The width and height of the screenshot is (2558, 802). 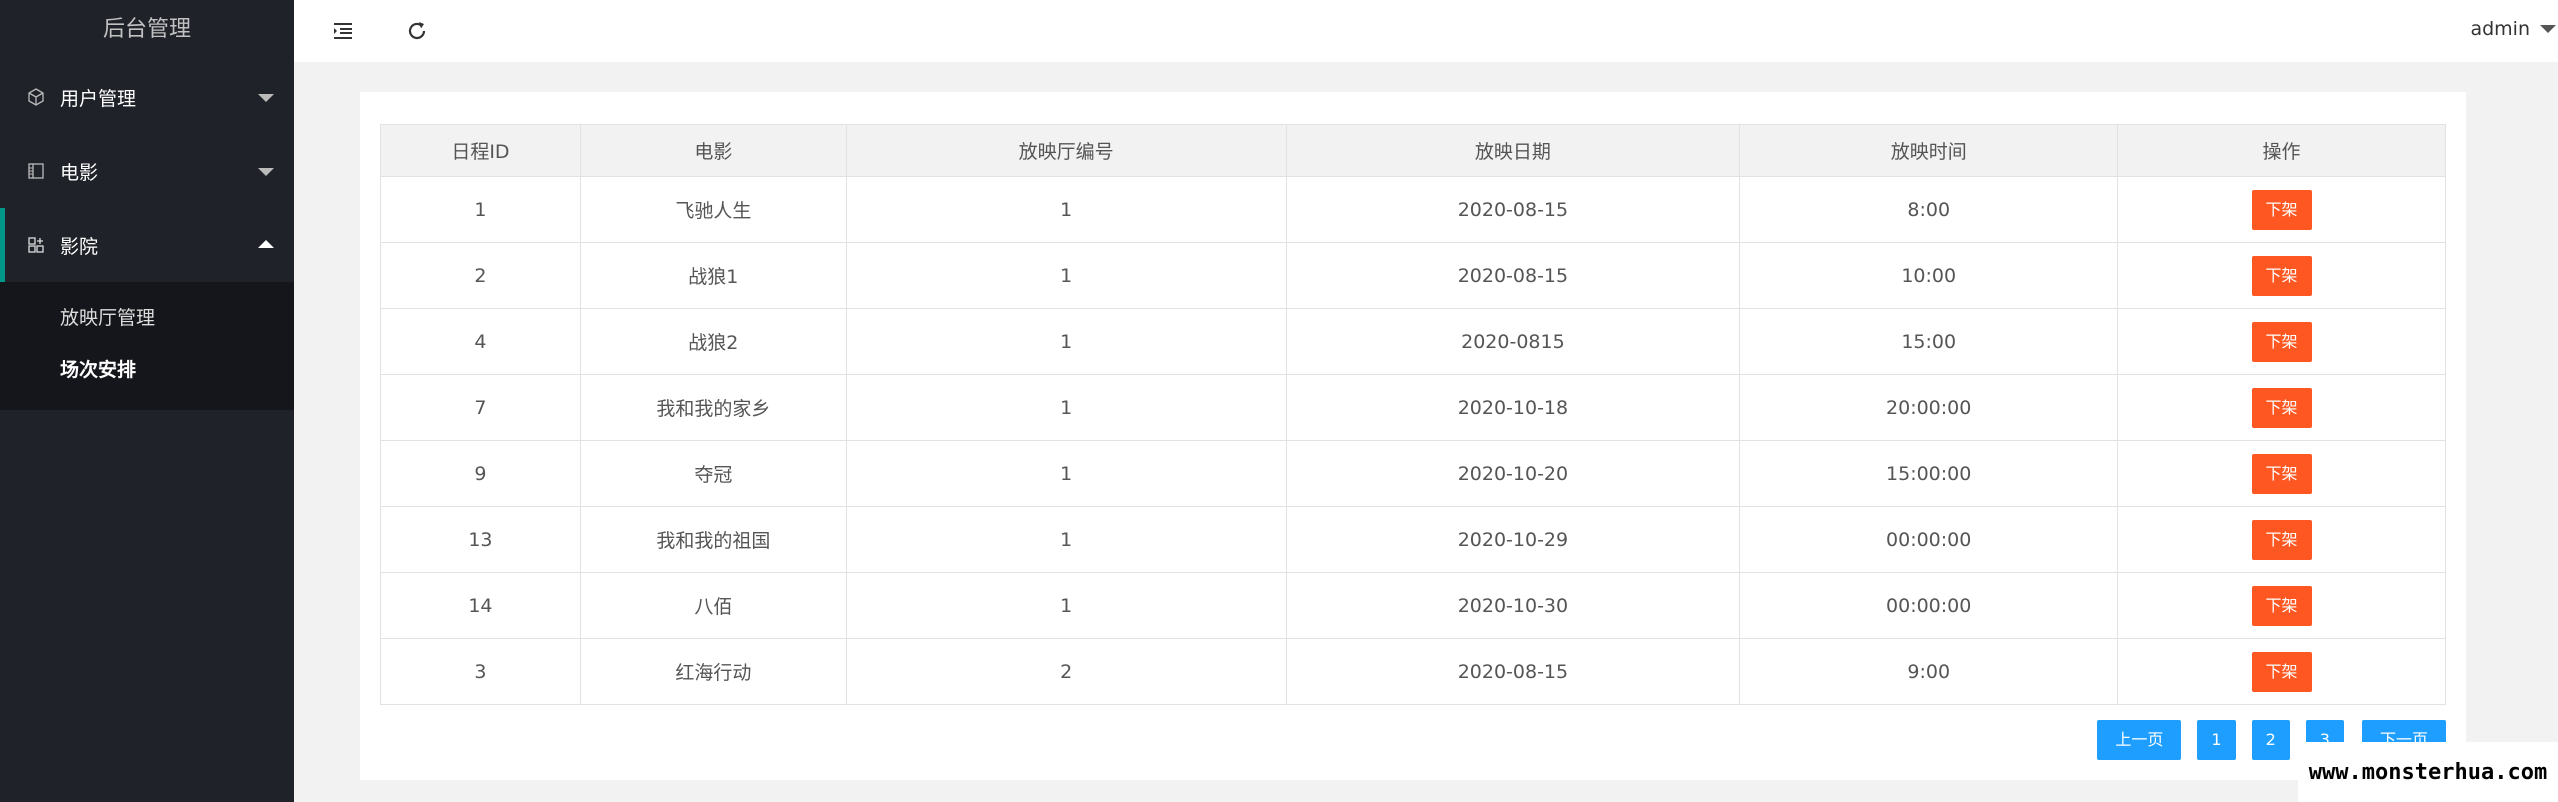 What do you see at coordinates (266, 244) in the screenshot?
I see `chevron-up-icon` at bounding box center [266, 244].